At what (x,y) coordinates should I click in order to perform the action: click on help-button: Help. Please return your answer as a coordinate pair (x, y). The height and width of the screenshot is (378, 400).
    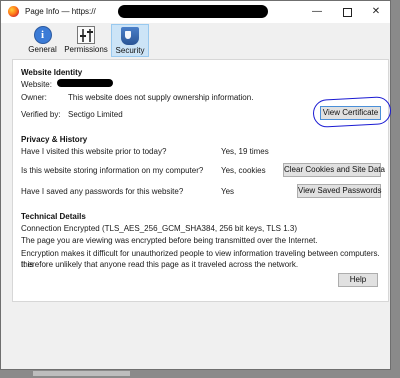
    Looking at the image, I should click on (358, 280).